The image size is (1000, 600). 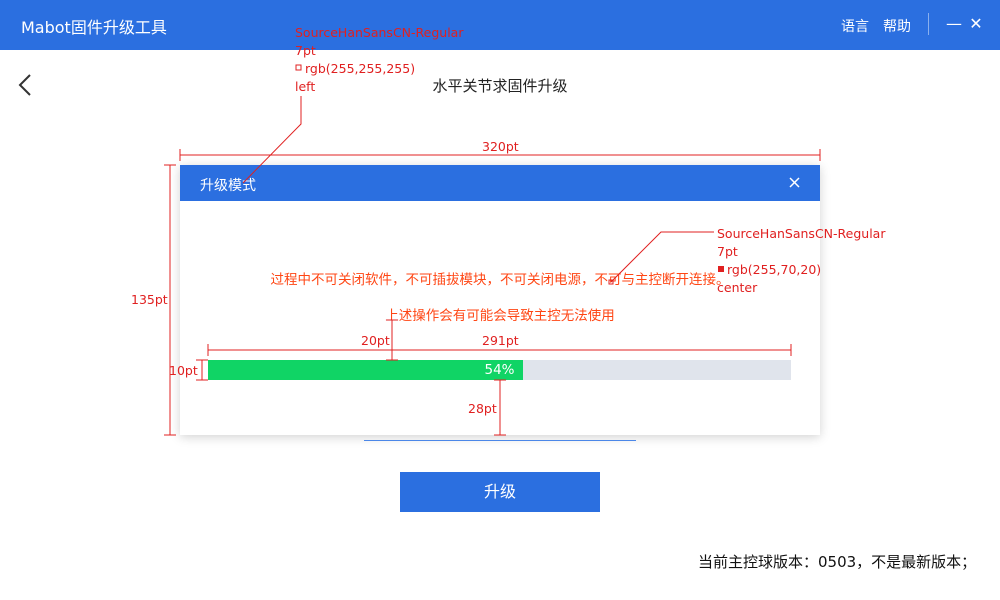 I want to click on progress-label: 54%, so click(x=499, y=370).